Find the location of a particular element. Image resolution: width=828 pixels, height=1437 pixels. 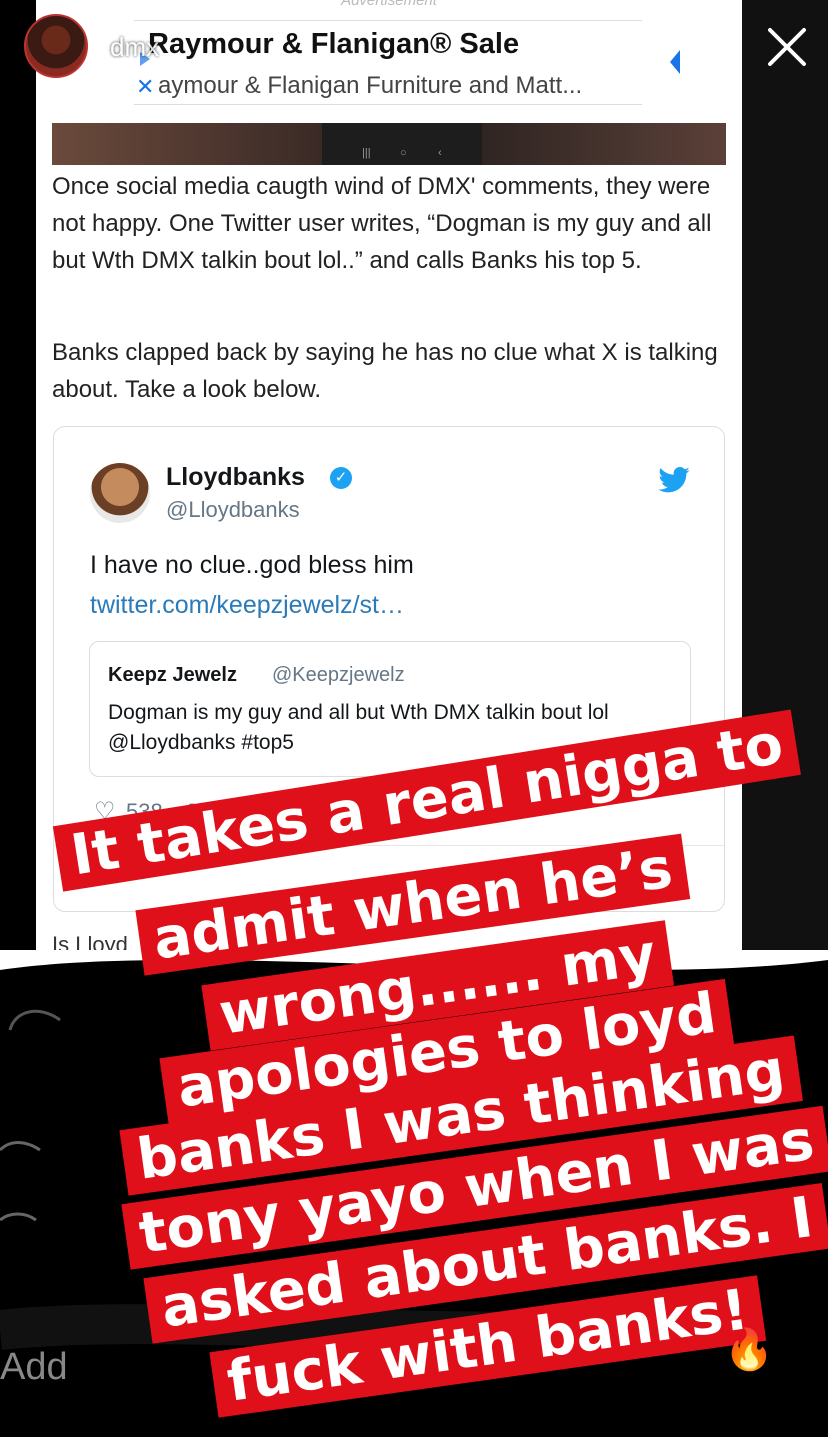

heart-icon: ♡ is located at coordinates (105, 811).